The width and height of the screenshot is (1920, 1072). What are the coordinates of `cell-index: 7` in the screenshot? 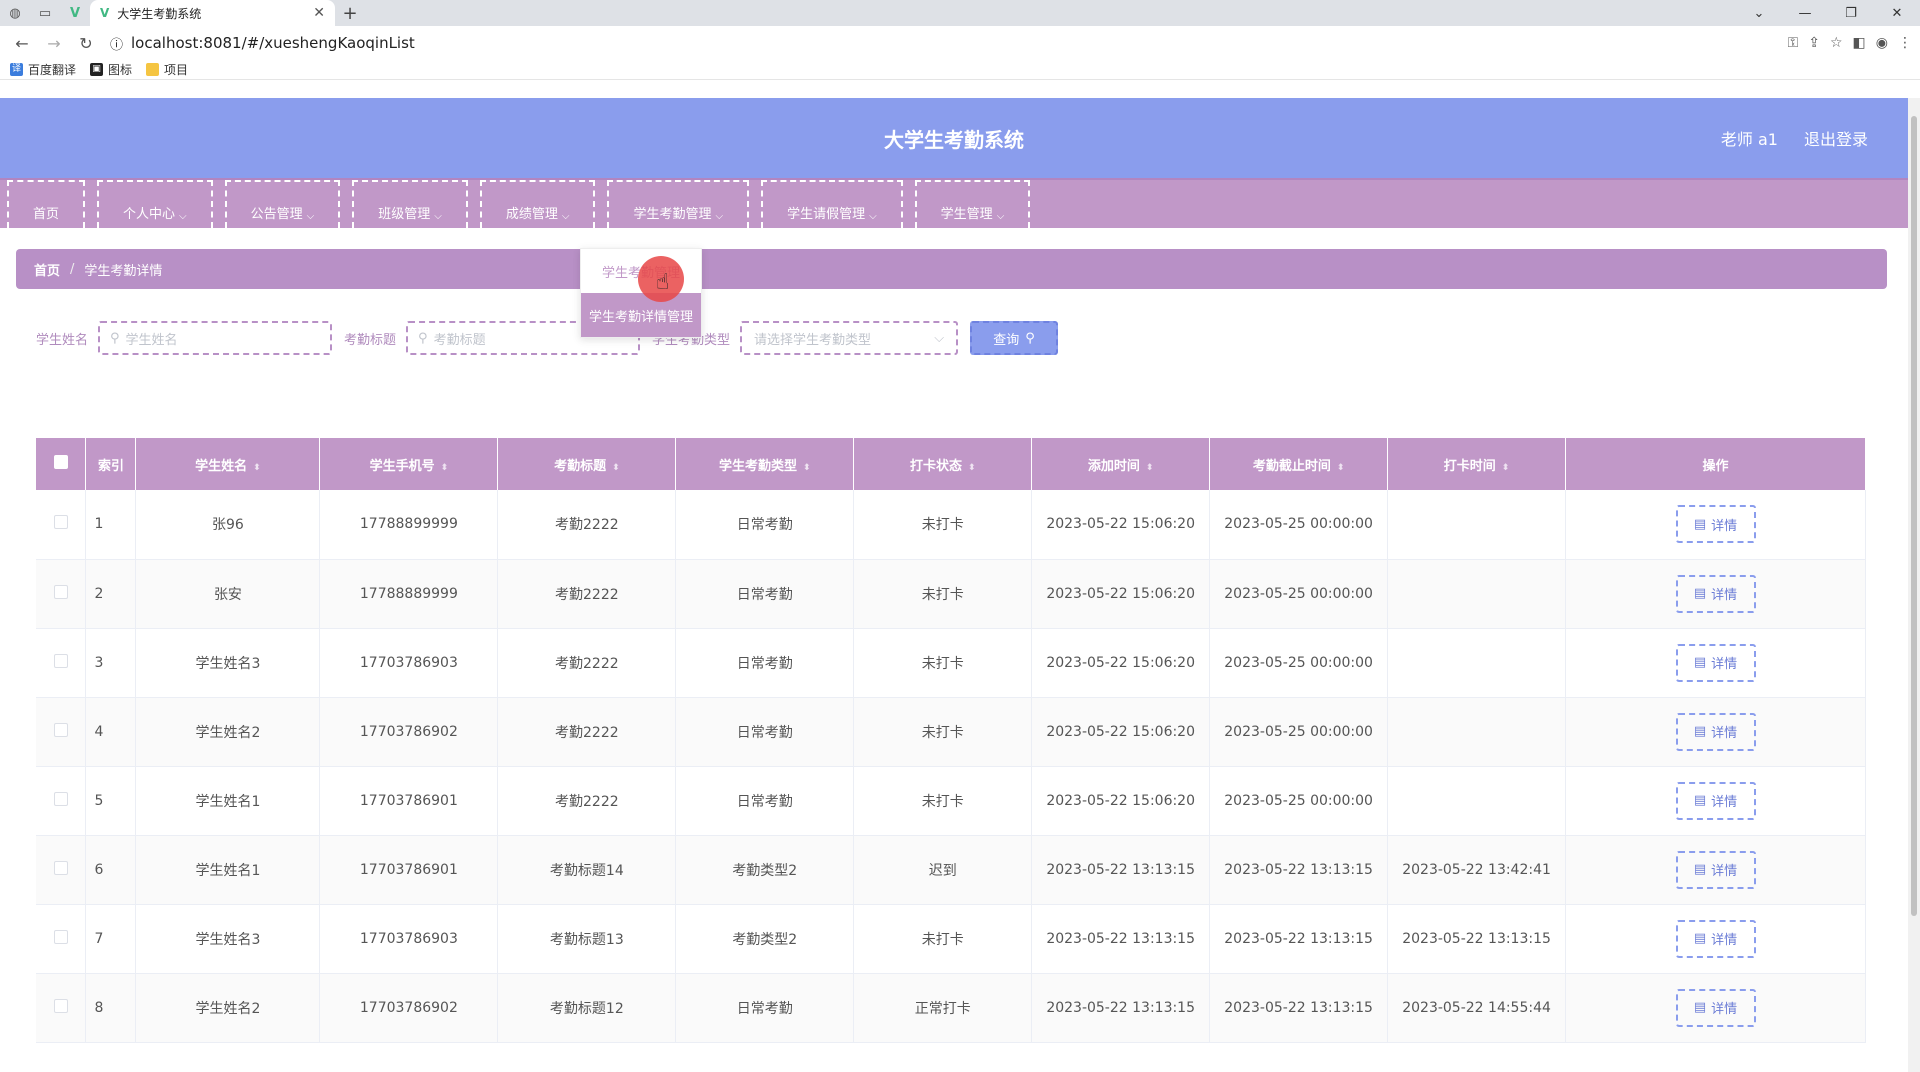 It's located at (111, 939).